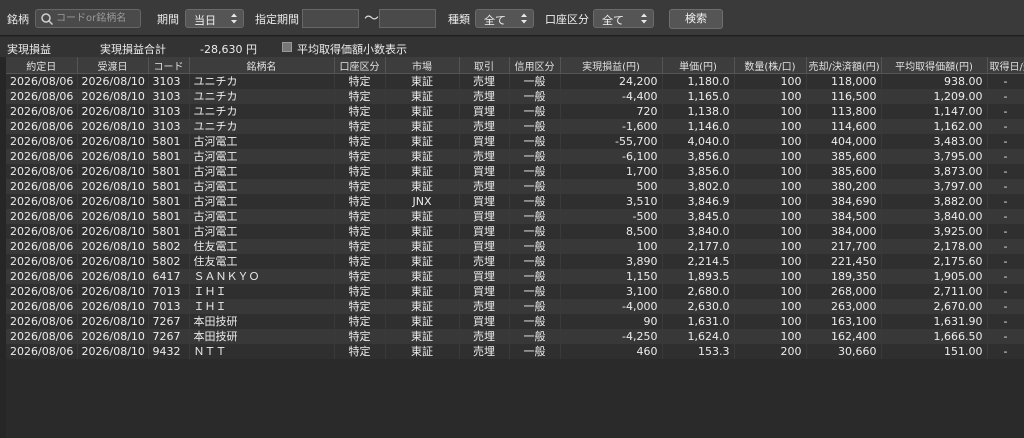  I want to click on toolbar: 銘柄 期間 当日 指定期間 〜 種類 全て 口座区分 全て 検索, so click(512, 18).